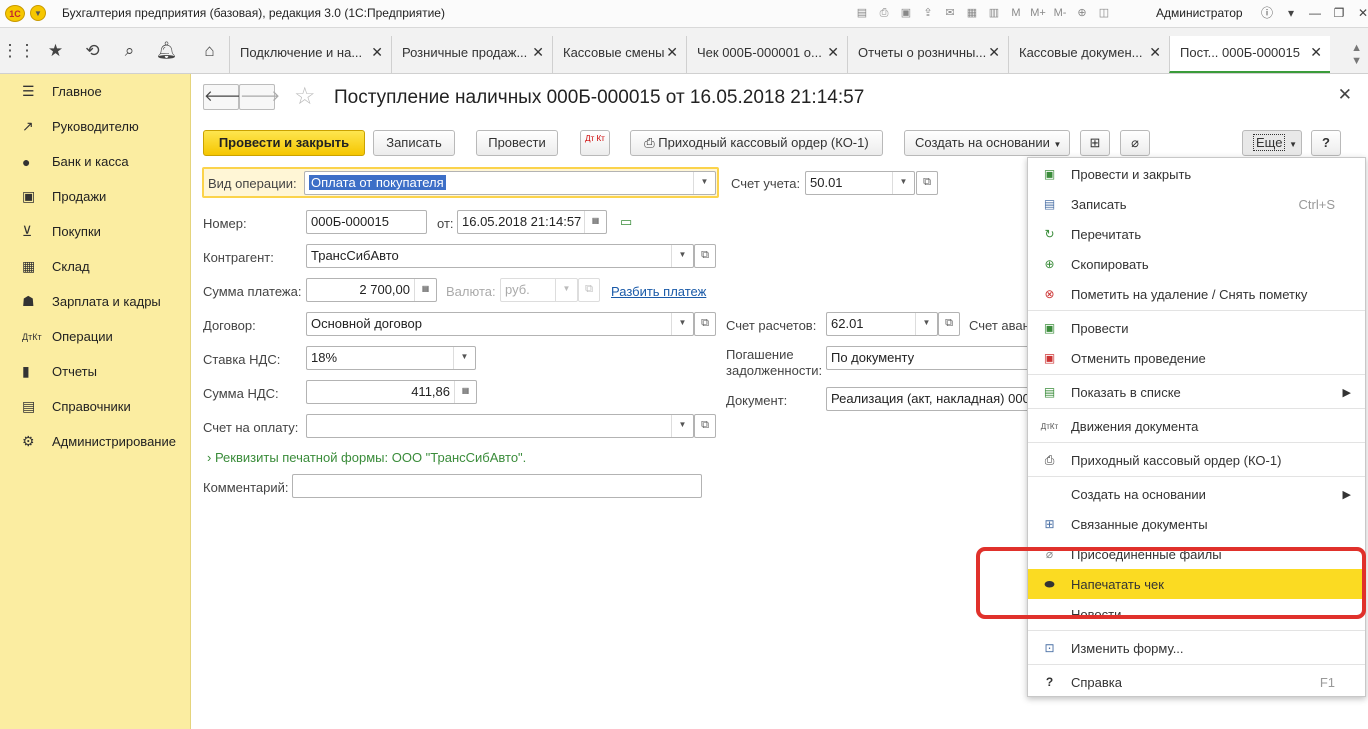  What do you see at coordinates (510, 183) in the screenshot?
I see `operation-select: Оплата от покупателя ▼` at bounding box center [510, 183].